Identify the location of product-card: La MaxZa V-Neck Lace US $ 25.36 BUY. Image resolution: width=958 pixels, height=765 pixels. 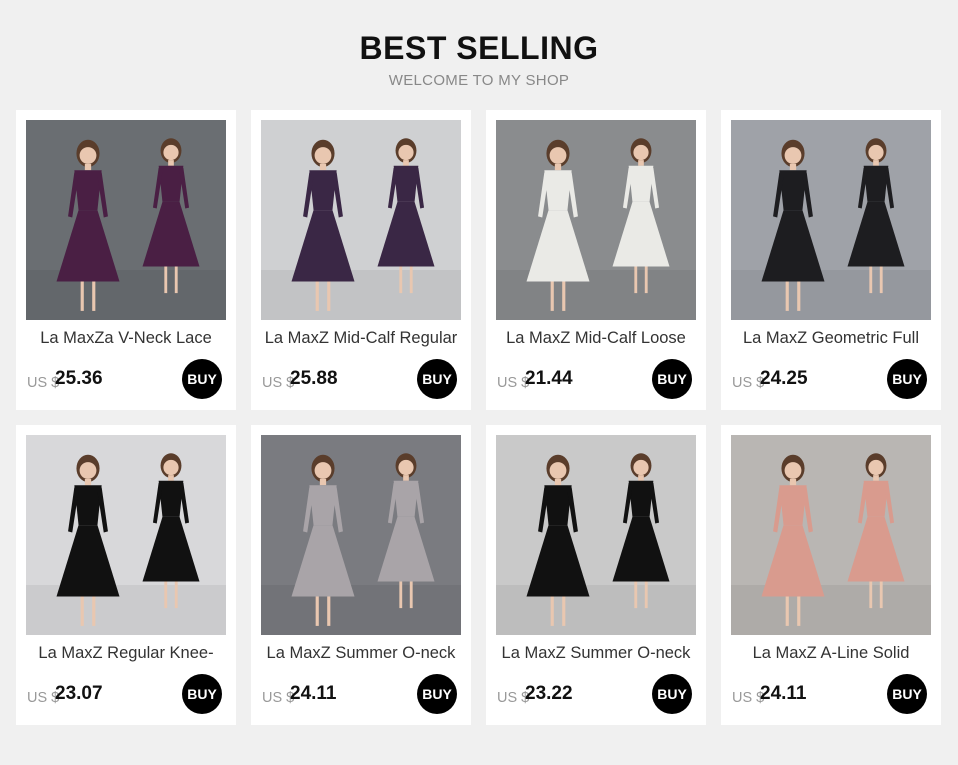
(126, 260).